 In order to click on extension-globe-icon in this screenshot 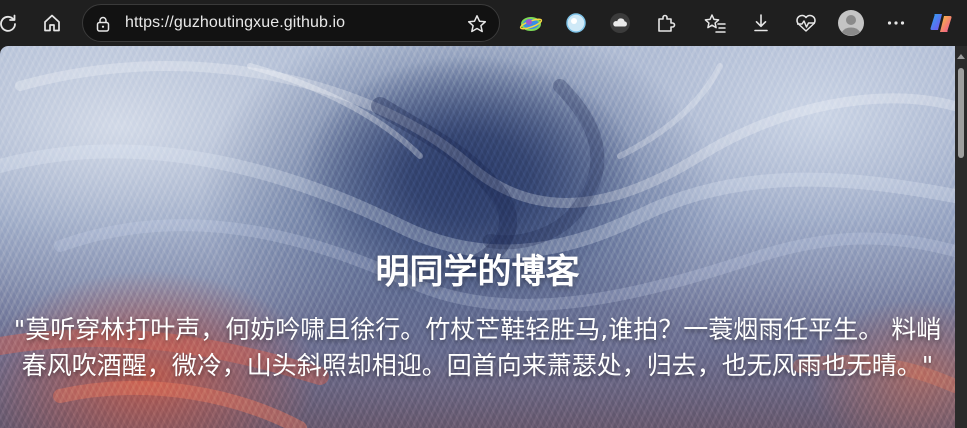, I will do `click(531, 24)`.